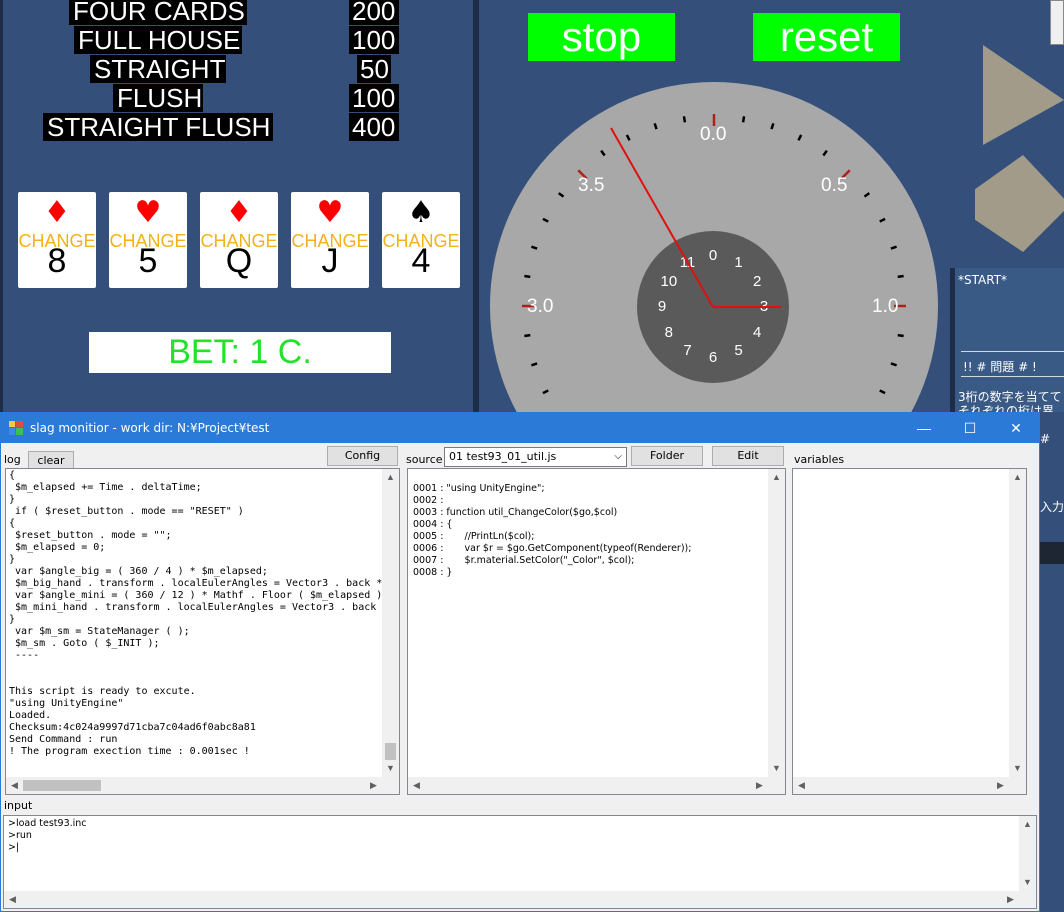 This screenshot has width=1064, height=912. What do you see at coordinates (47, 823) in the screenshot?
I see `input-line: >load test93.inc` at bounding box center [47, 823].